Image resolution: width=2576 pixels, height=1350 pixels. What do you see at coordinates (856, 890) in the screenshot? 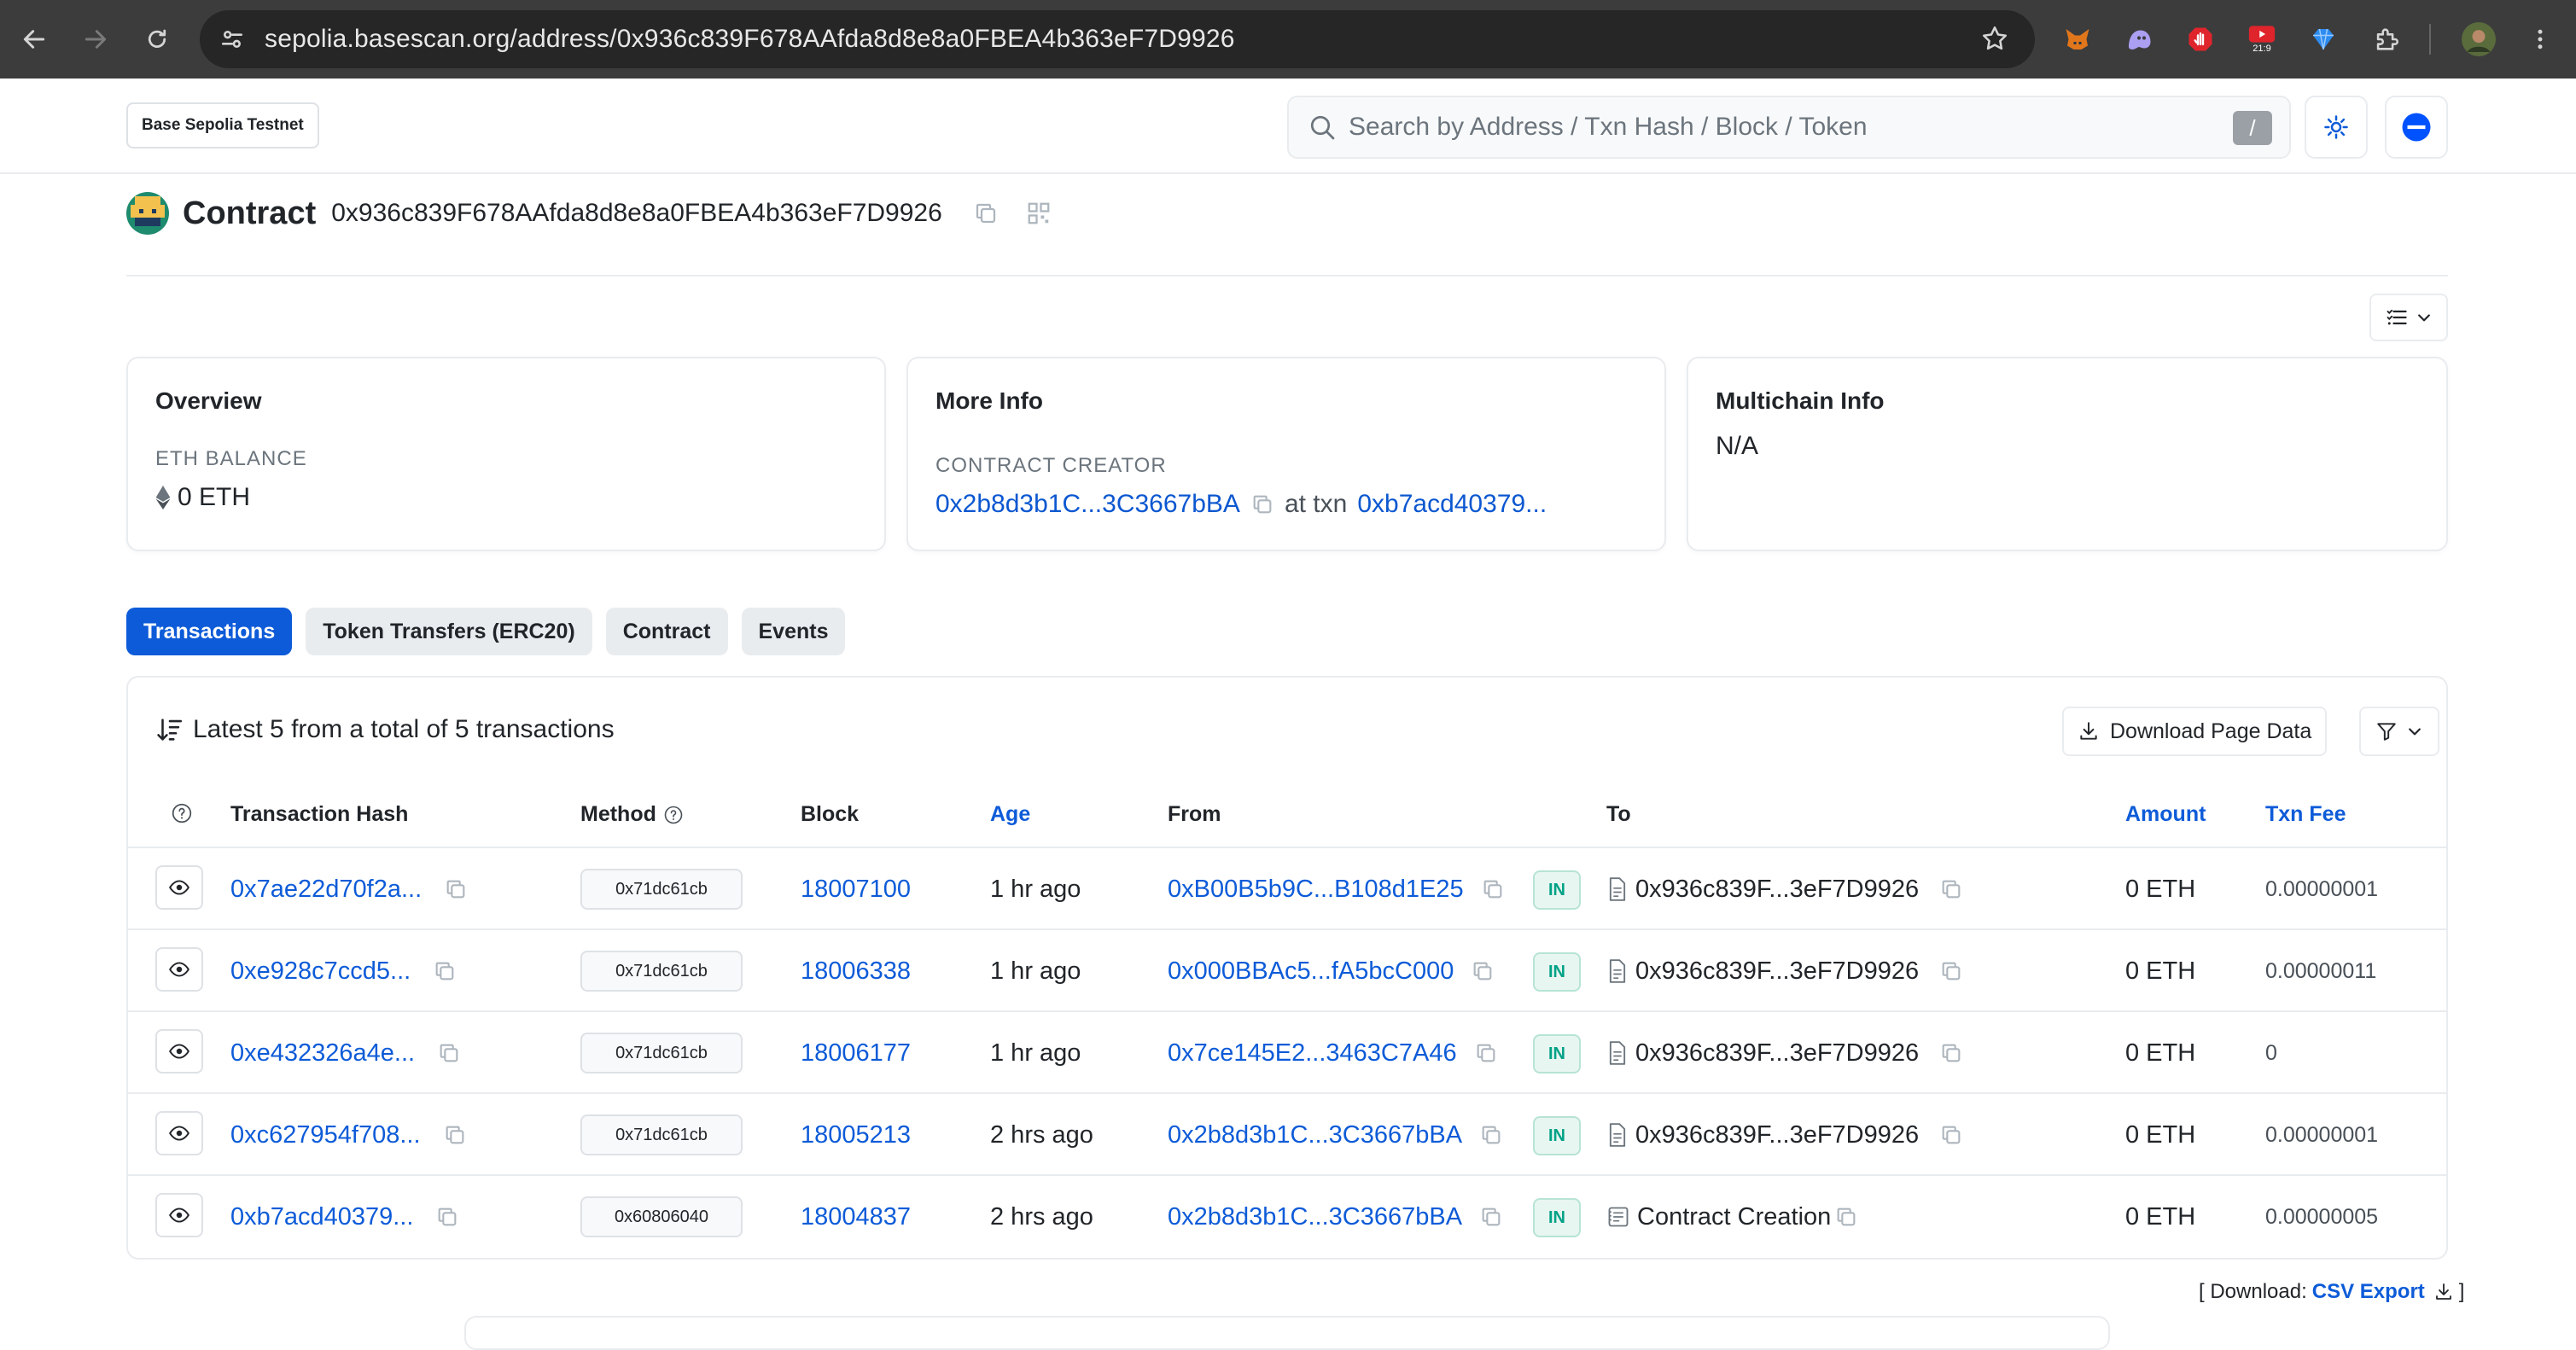
I see `block-link: 18007100` at bounding box center [856, 890].